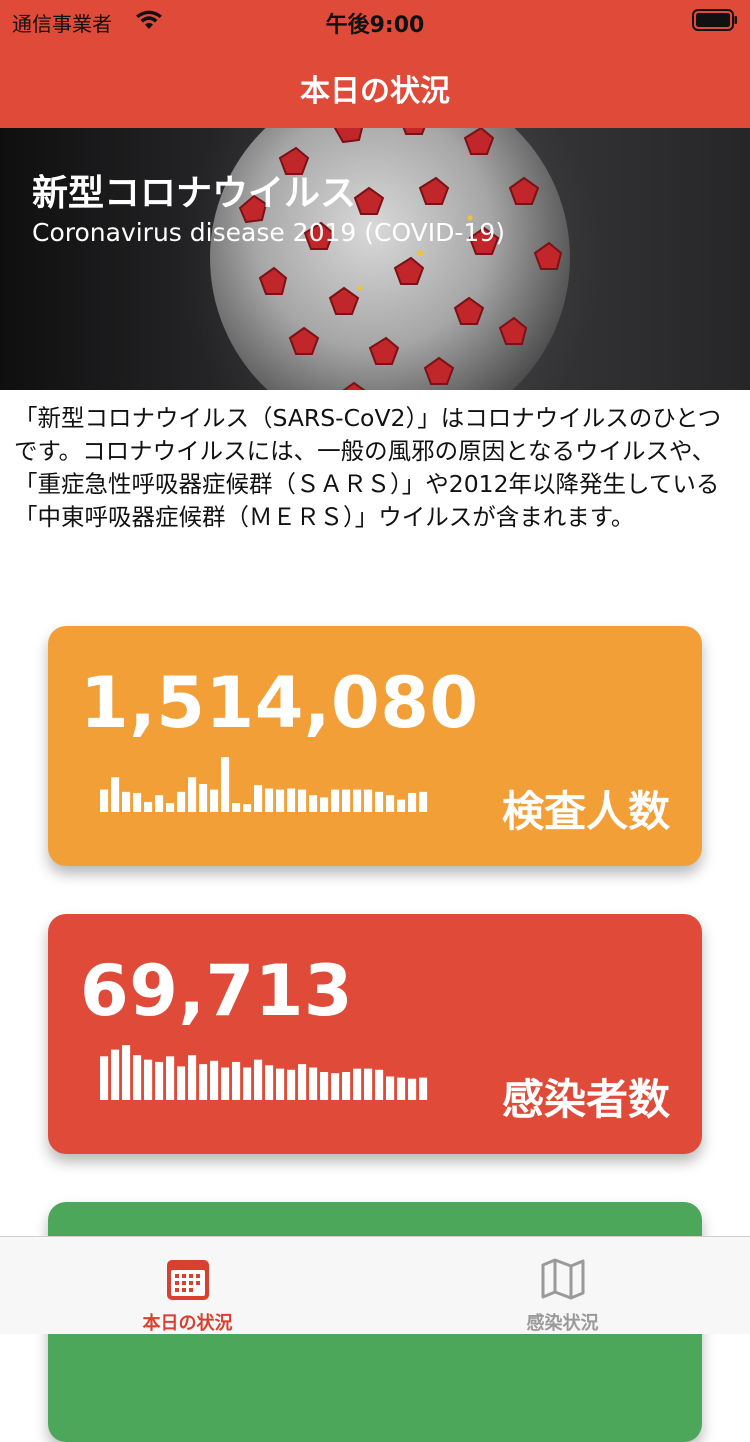 The image size is (750, 1442). I want to click on tests-card: 1,514,080 検査人数, so click(375, 746).